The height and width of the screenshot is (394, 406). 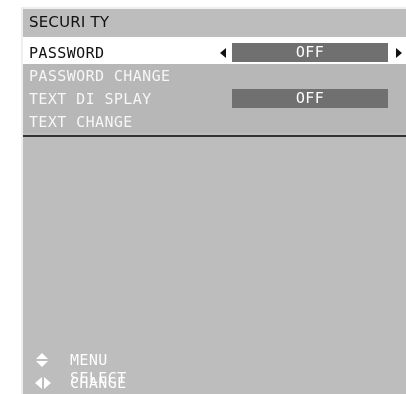 What do you see at coordinates (214, 121) in the screenshot?
I see `menu-item-text-change: TEXT CHANGE` at bounding box center [214, 121].